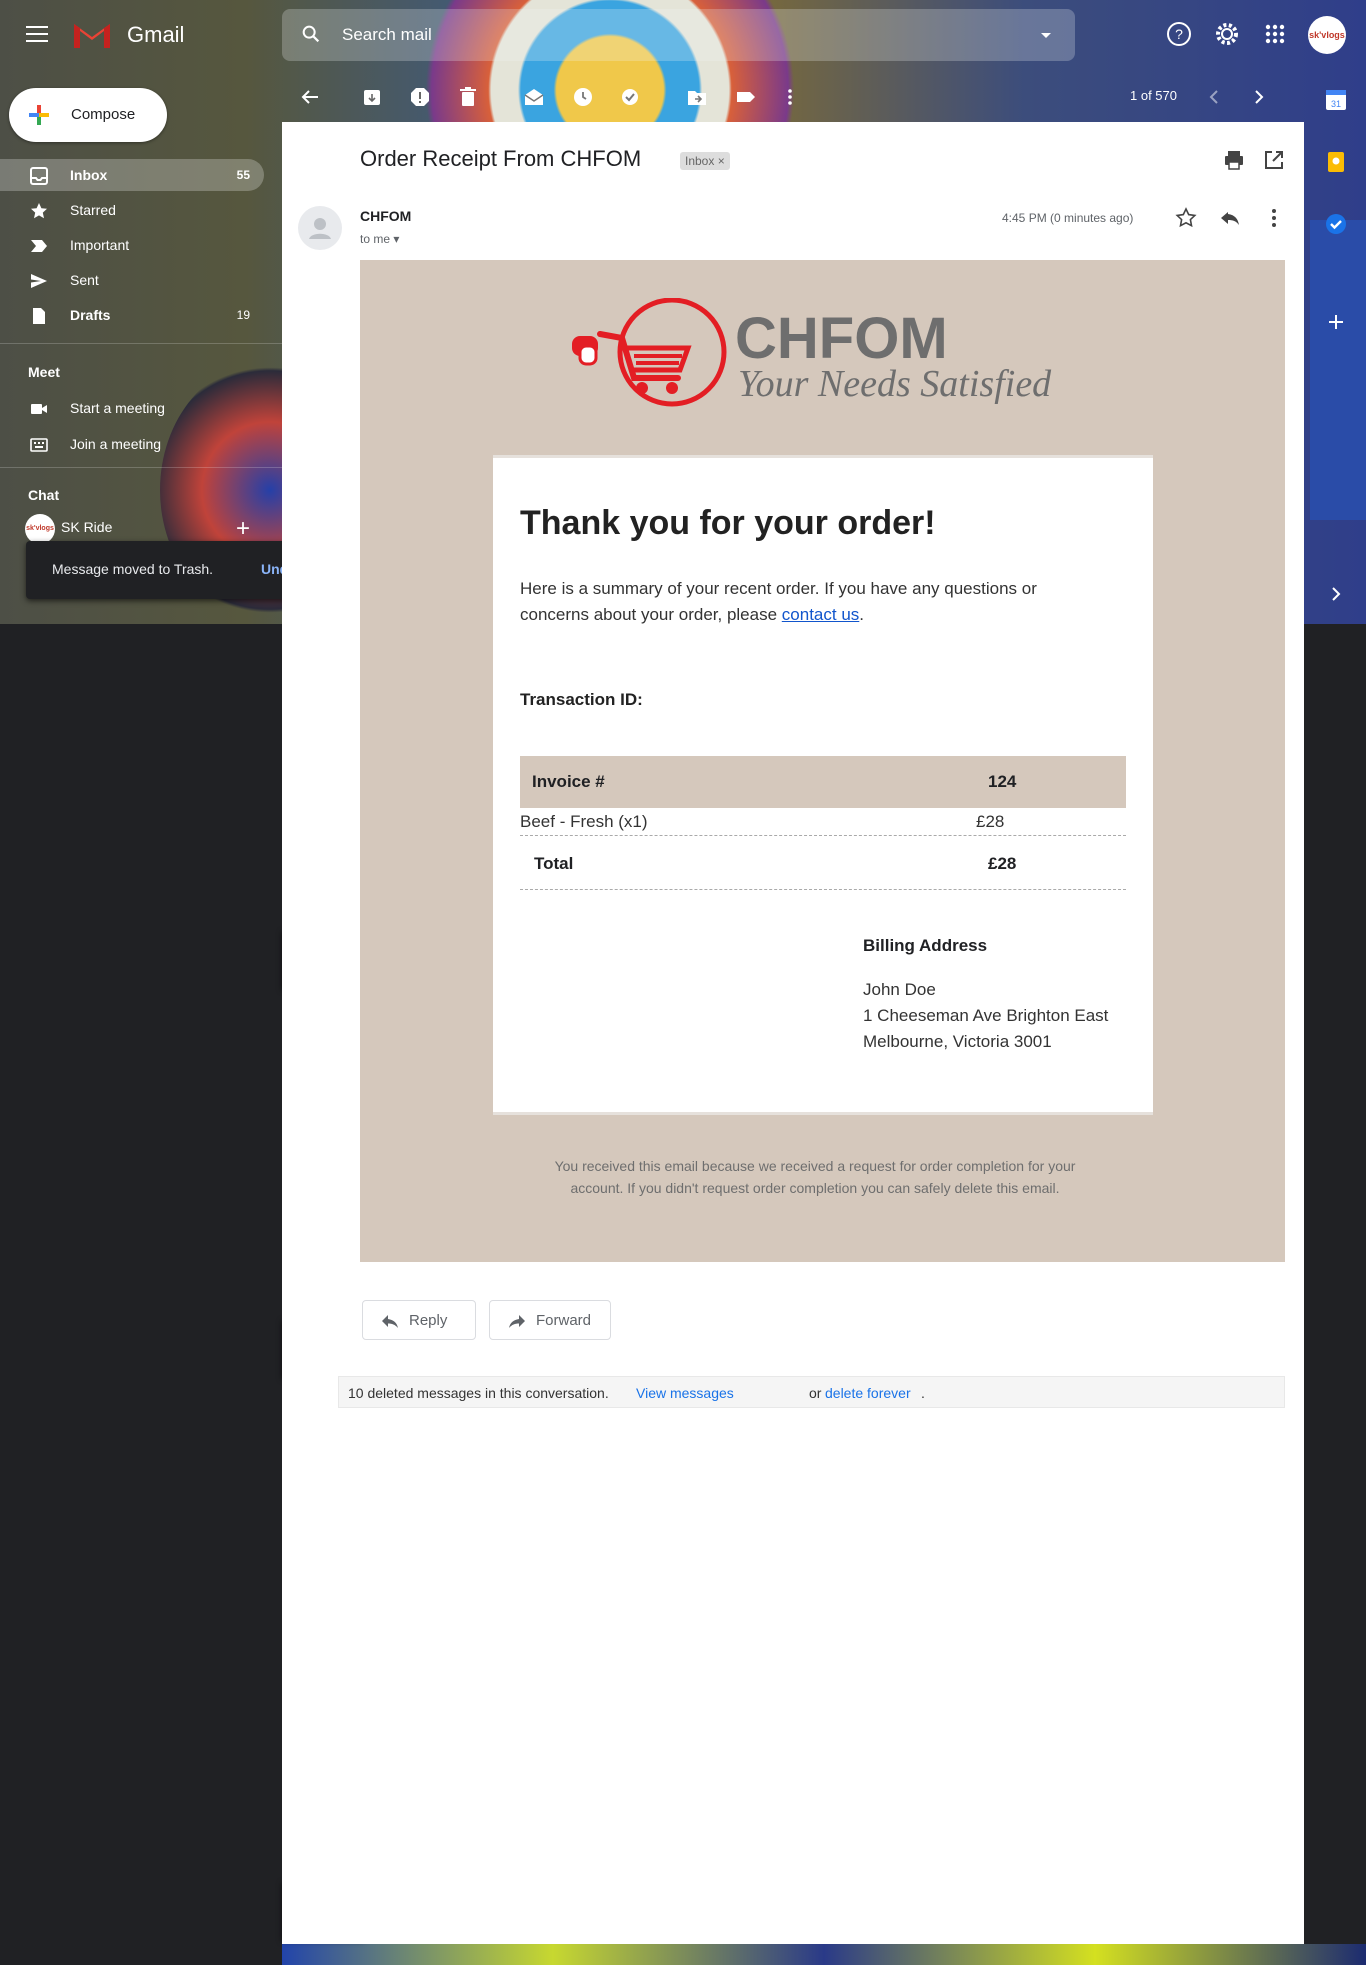 Image resolution: width=1366 pixels, height=1965 pixels. Describe the element at coordinates (132, 175) in the screenshot. I see `sidebar-item-inbox: Inbox 55` at that location.